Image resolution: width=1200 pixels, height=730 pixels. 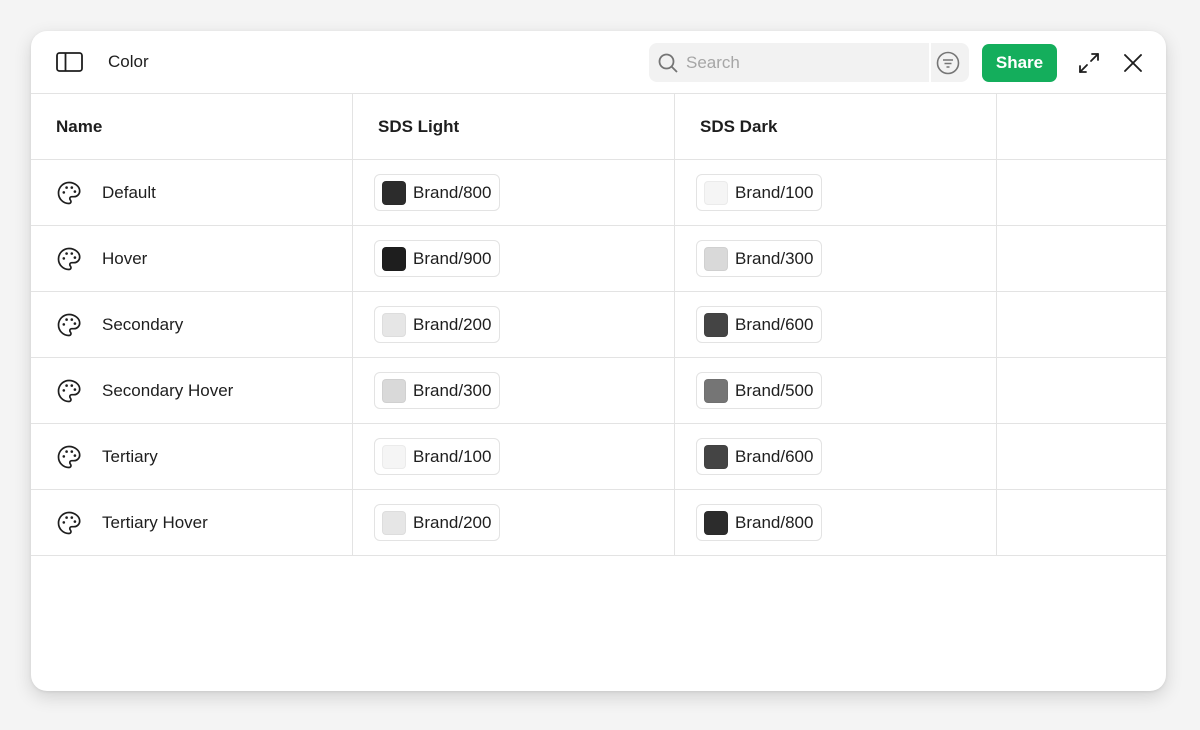 I want to click on search-divider, so click(x=930, y=62).